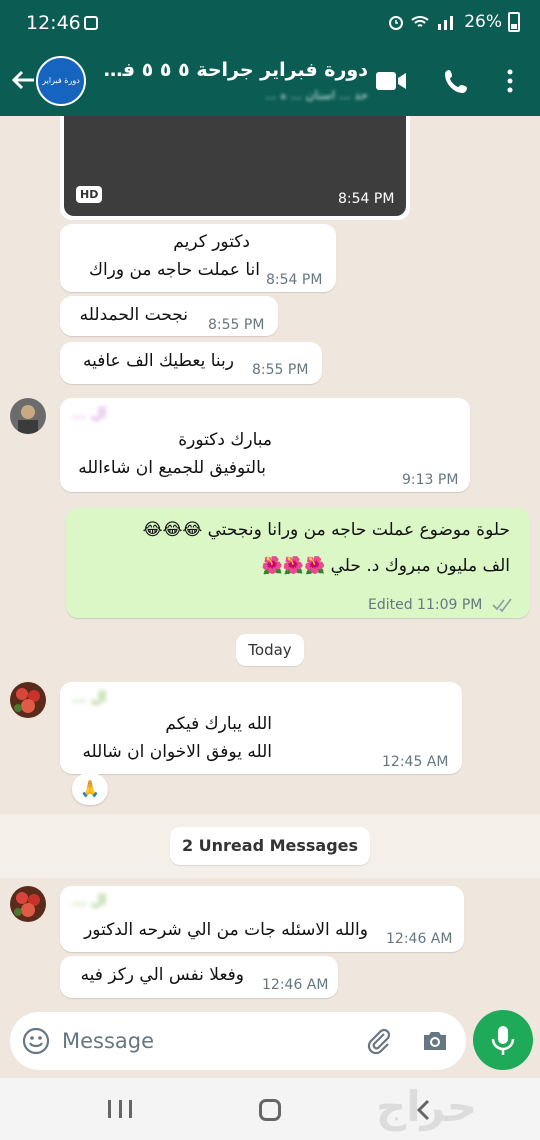 The height and width of the screenshot is (1140, 540). I want to click on signal-icon, so click(446, 23).